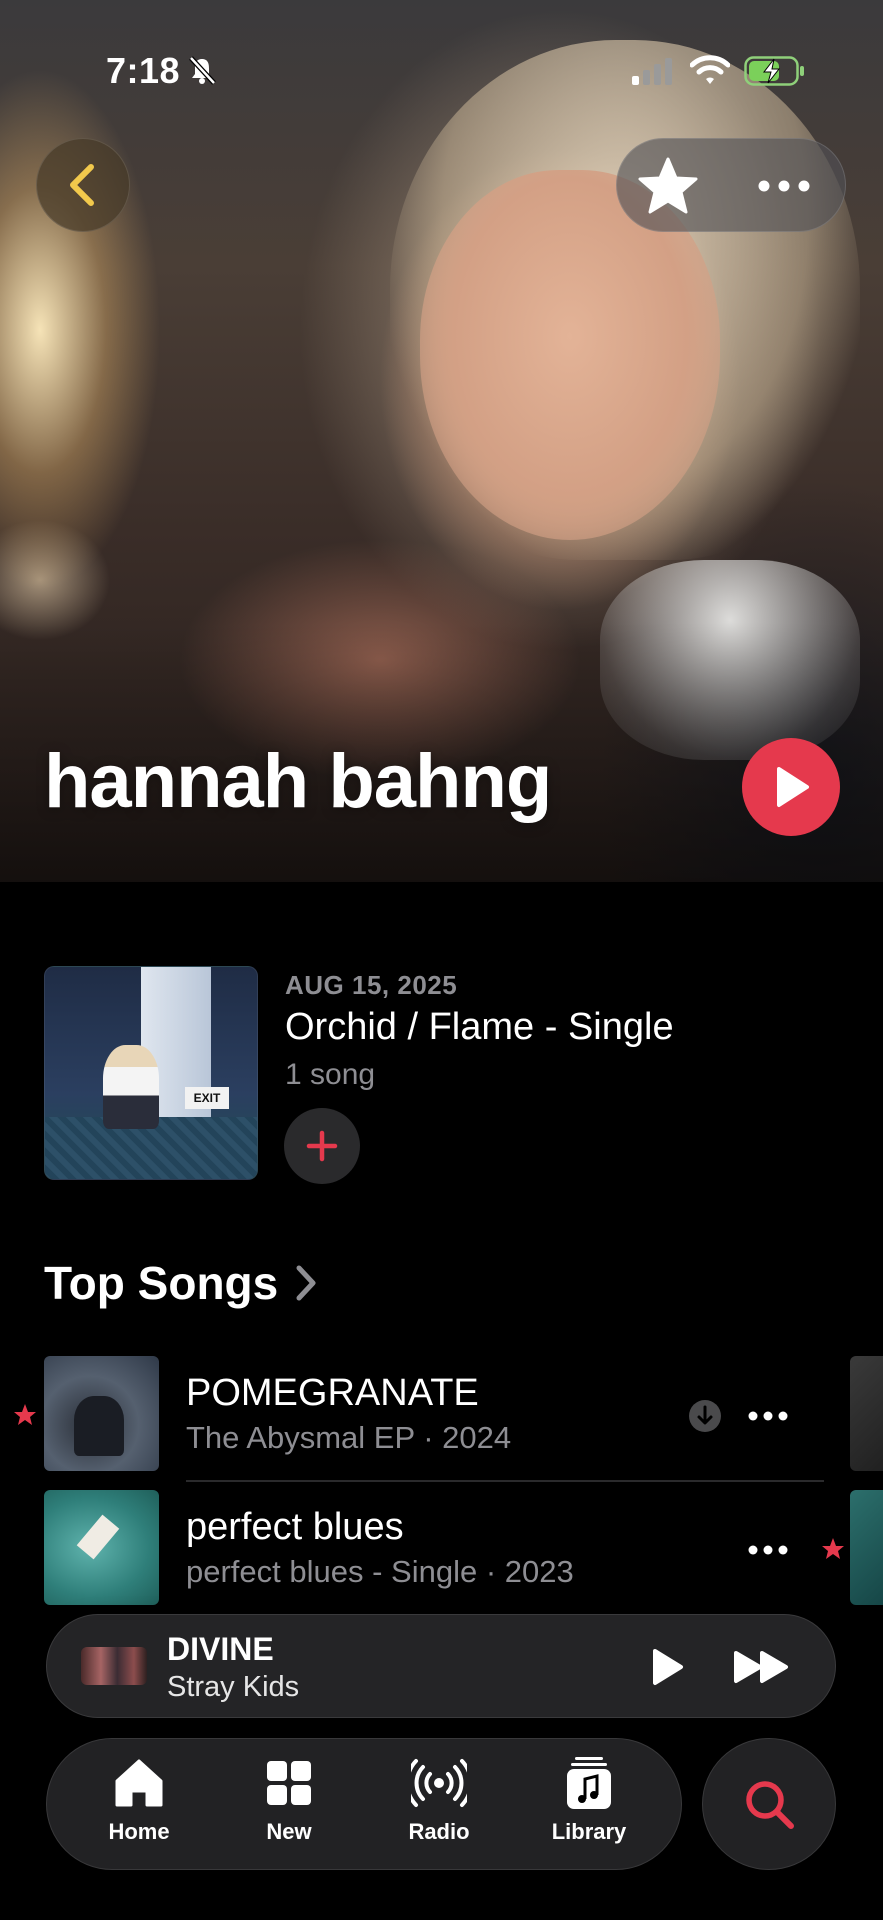  I want to click on top-songs-title: Top Songs, so click(161, 1283).